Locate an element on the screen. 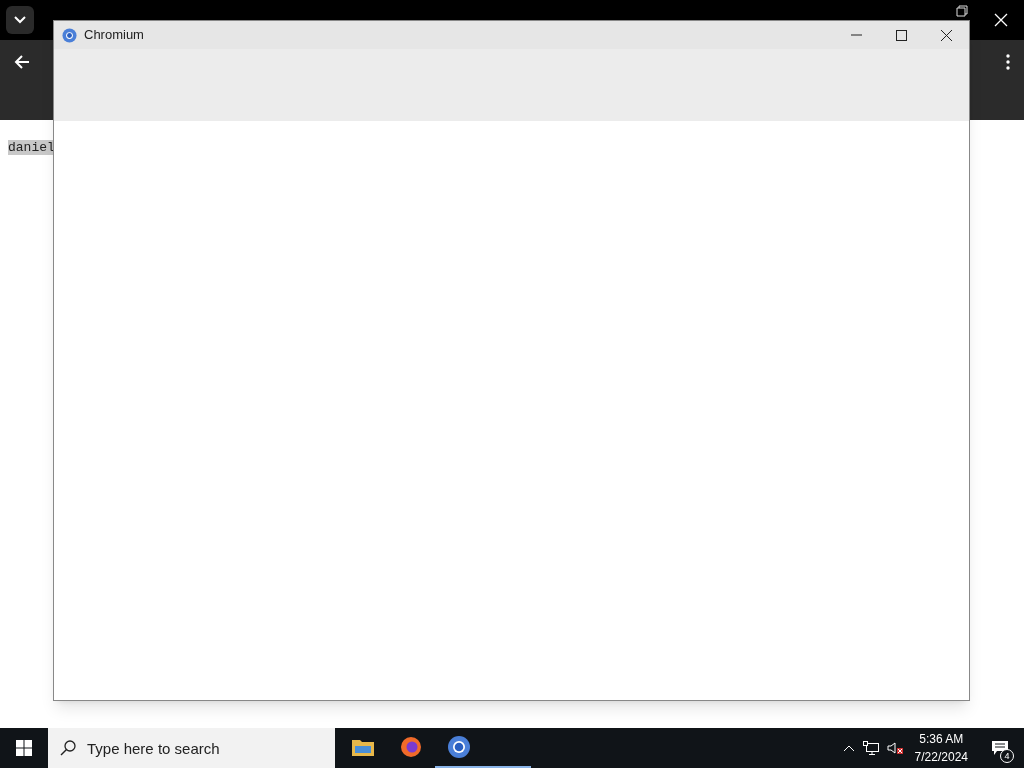 The width and height of the screenshot is (1024, 768). restore-icon is located at coordinates (962, 11).